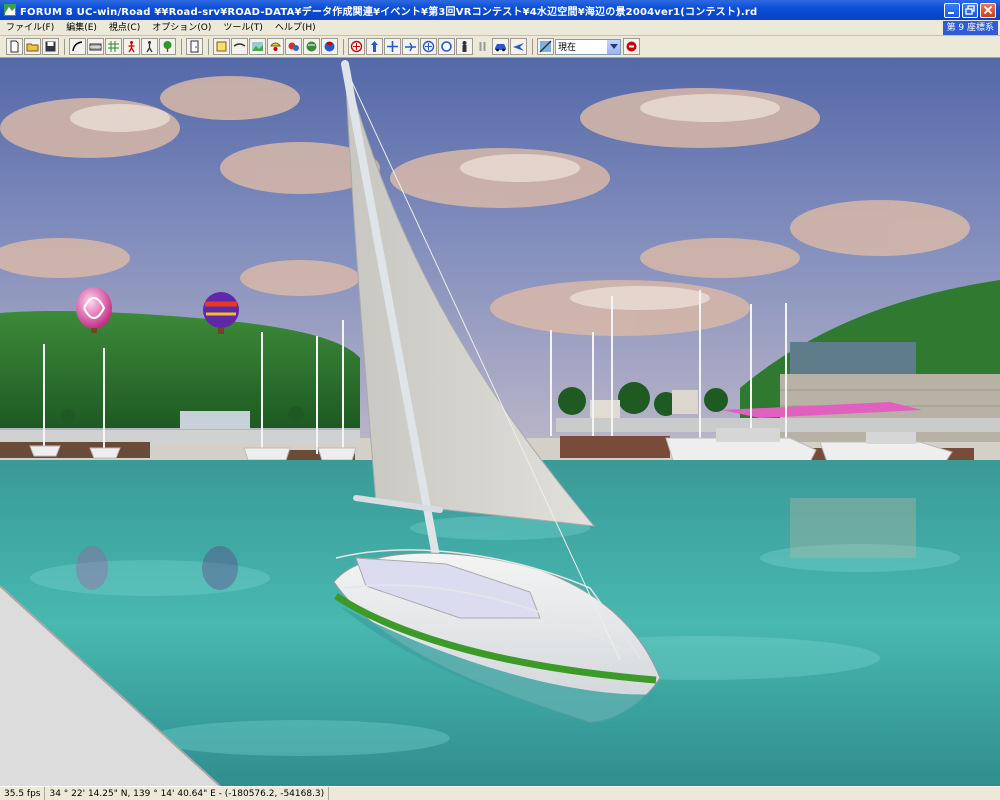 The height and width of the screenshot is (800, 1000). What do you see at coordinates (243, 28) in the screenshot?
I see `menu-tools: ツール(T)` at bounding box center [243, 28].